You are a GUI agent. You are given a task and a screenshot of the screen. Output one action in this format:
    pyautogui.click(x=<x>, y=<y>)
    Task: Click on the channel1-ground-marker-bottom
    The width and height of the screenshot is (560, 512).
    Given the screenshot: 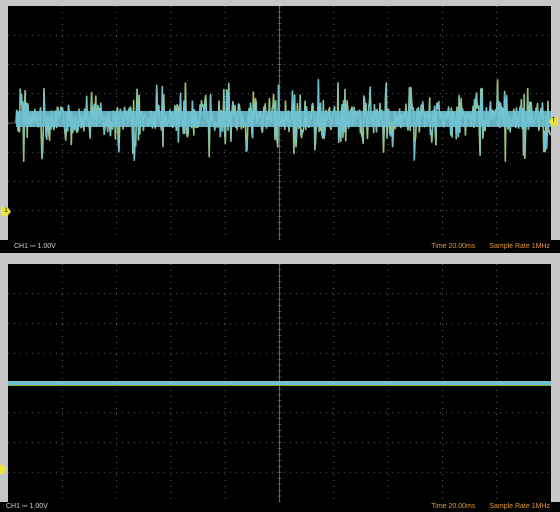 What is the action you would take?
    pyautogui.click(x=3, y=469)
    